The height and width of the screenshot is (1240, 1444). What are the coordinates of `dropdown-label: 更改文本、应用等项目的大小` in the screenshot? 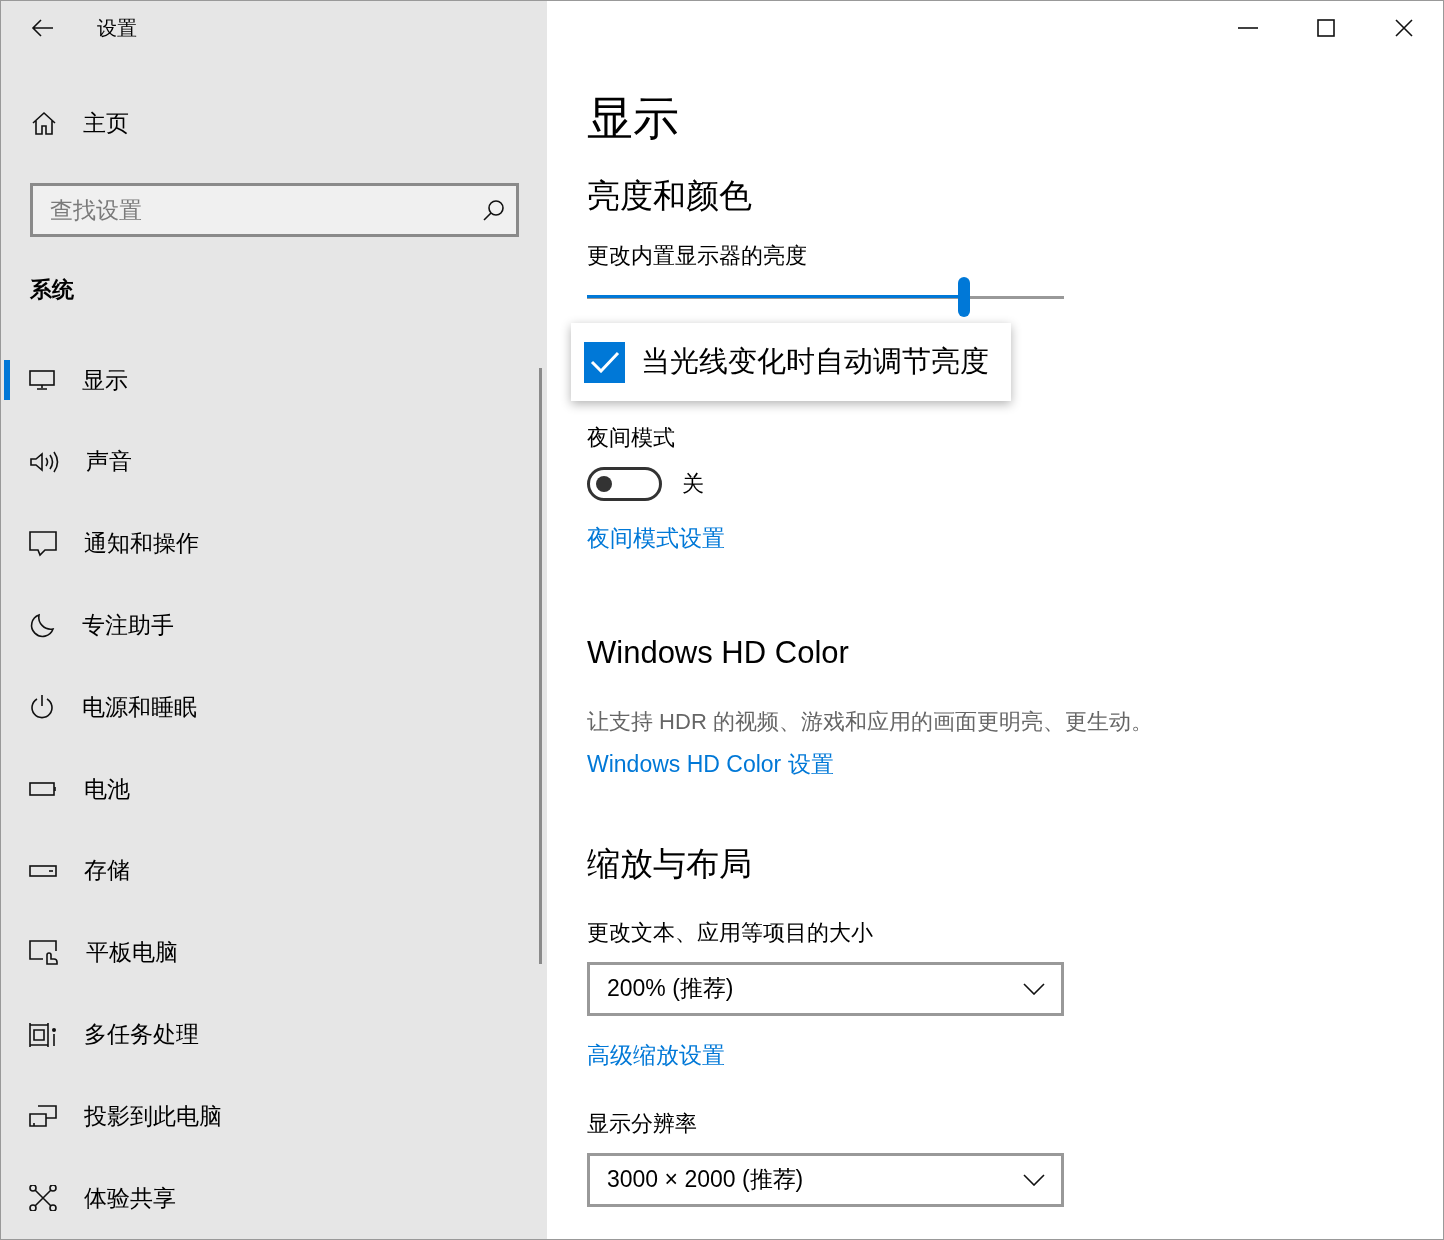 It's located at (730, 932).